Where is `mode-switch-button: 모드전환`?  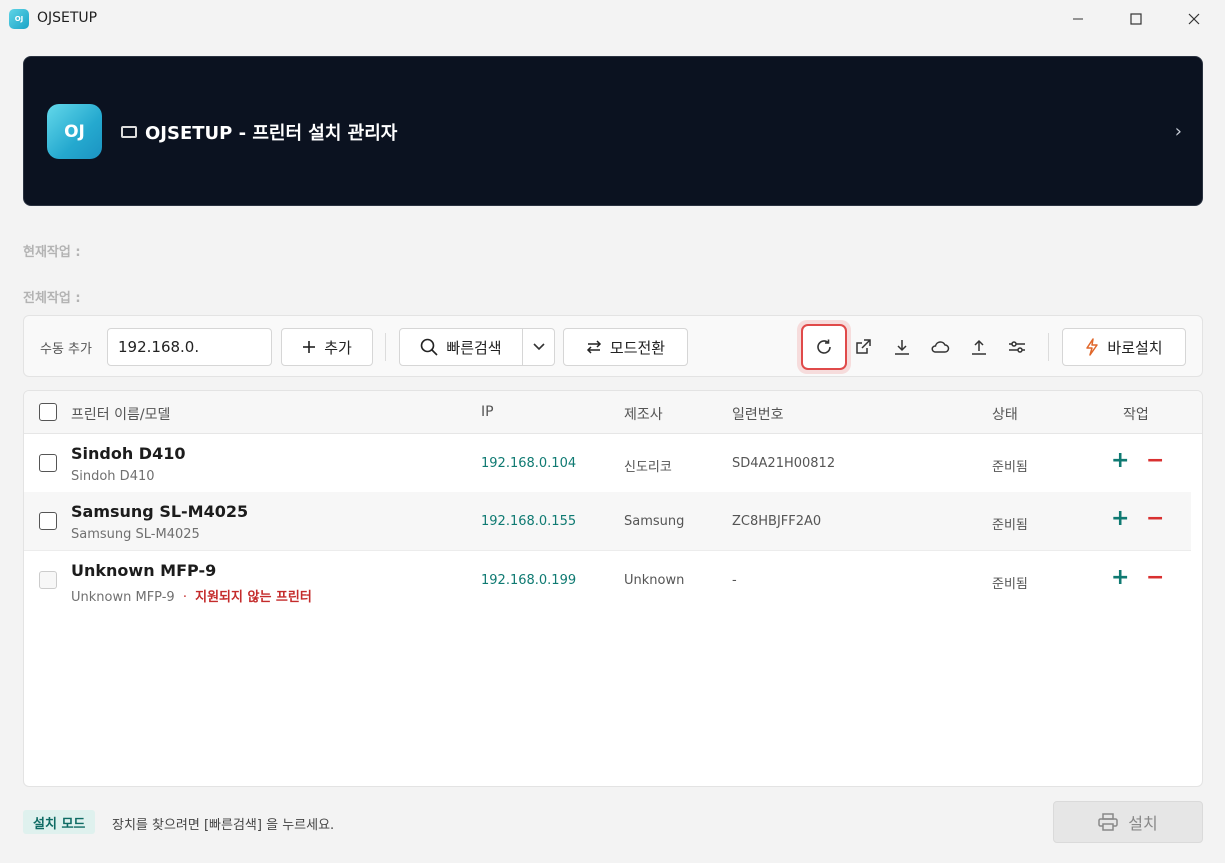 mode-switch-button: 모드전환 is located at coordinates (625, 347).